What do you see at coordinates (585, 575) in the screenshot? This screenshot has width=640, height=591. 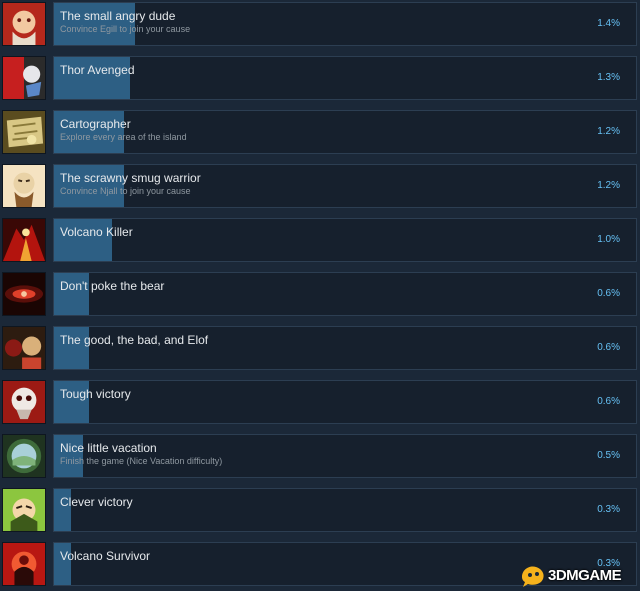 I see `watermark-text: 3DMGAME` at bounding box center [585, 575].